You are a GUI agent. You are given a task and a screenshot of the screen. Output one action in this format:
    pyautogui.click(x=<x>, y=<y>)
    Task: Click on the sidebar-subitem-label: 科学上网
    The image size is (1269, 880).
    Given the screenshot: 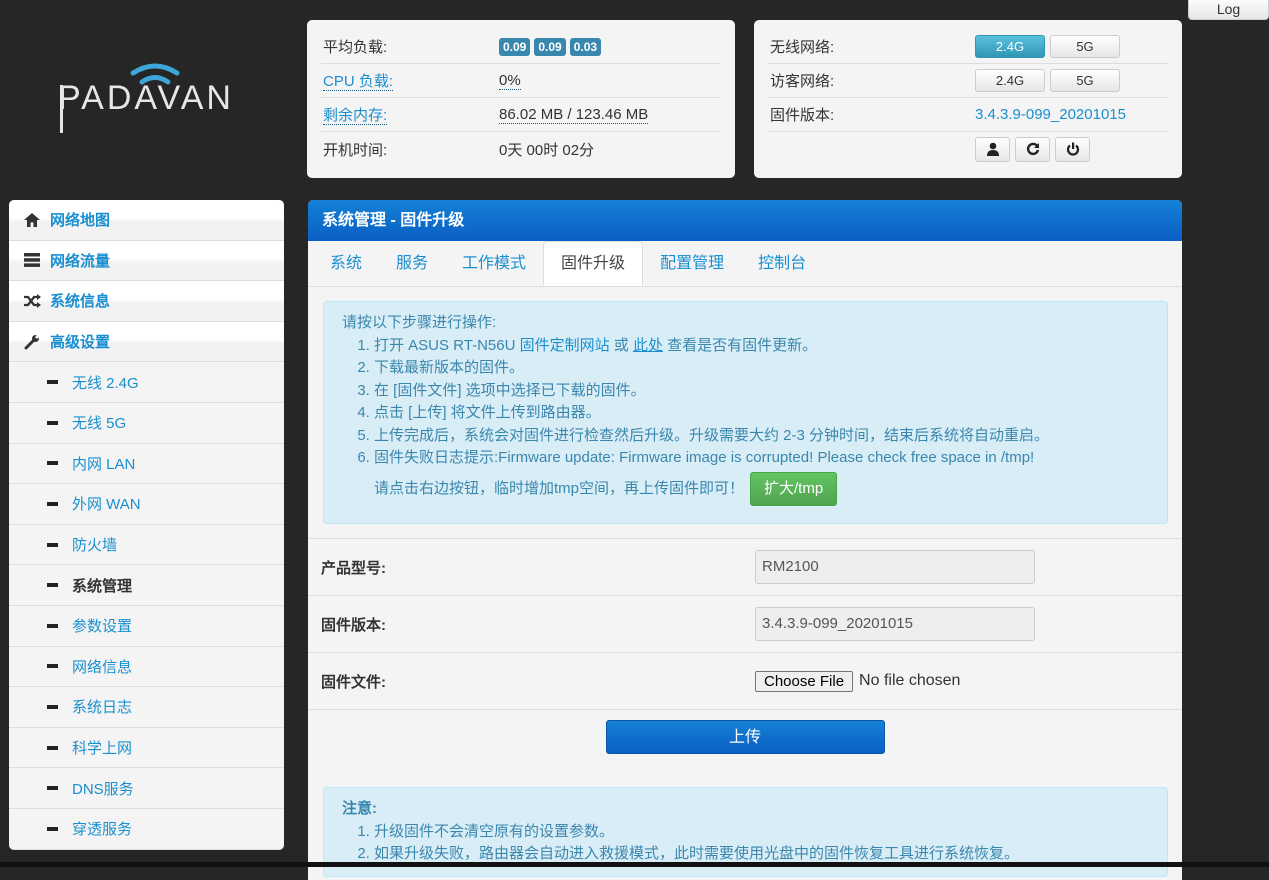 What is the action you would take?
    pyautogui.click(x=102, y=749)
    